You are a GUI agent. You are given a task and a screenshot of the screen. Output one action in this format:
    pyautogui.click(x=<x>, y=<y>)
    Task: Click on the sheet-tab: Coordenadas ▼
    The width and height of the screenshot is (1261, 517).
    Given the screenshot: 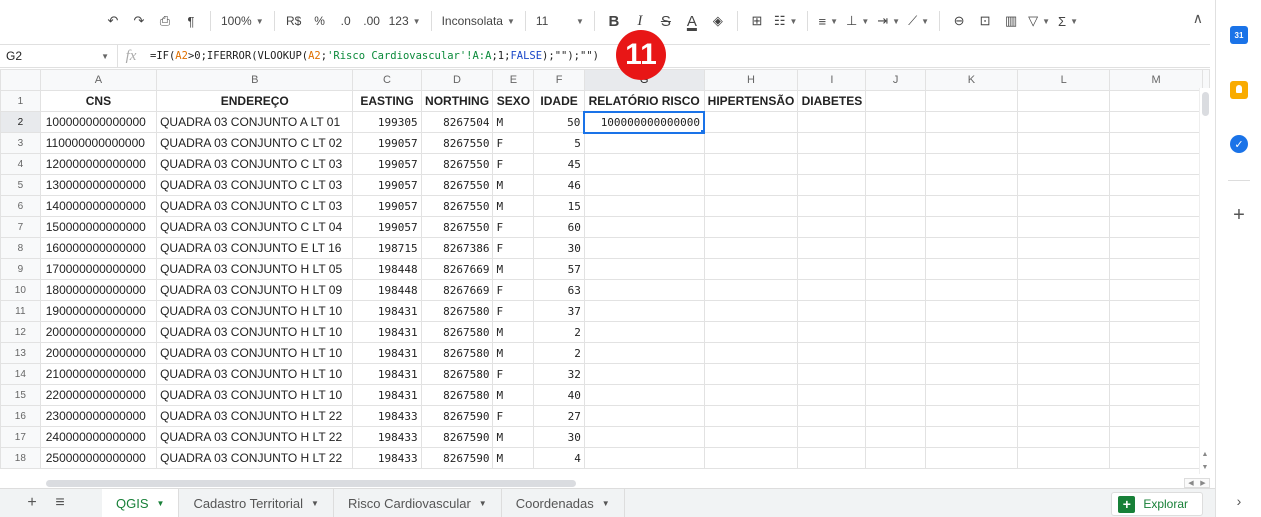 What is the action you would take?
    pyautogui.click(x=563, y=503)
    